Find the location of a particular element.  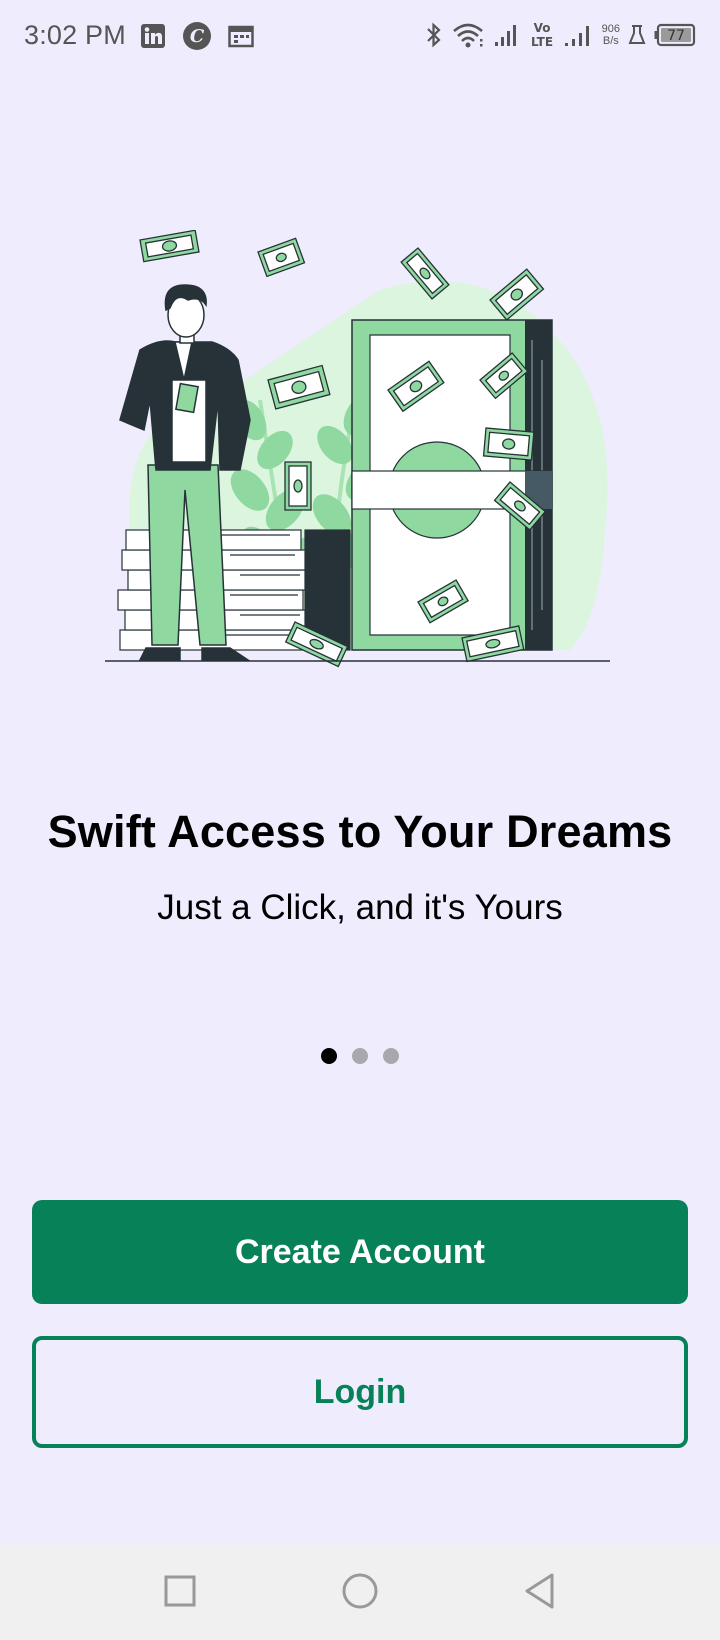

battery-level: 77 is located at coordinates (676, 36).